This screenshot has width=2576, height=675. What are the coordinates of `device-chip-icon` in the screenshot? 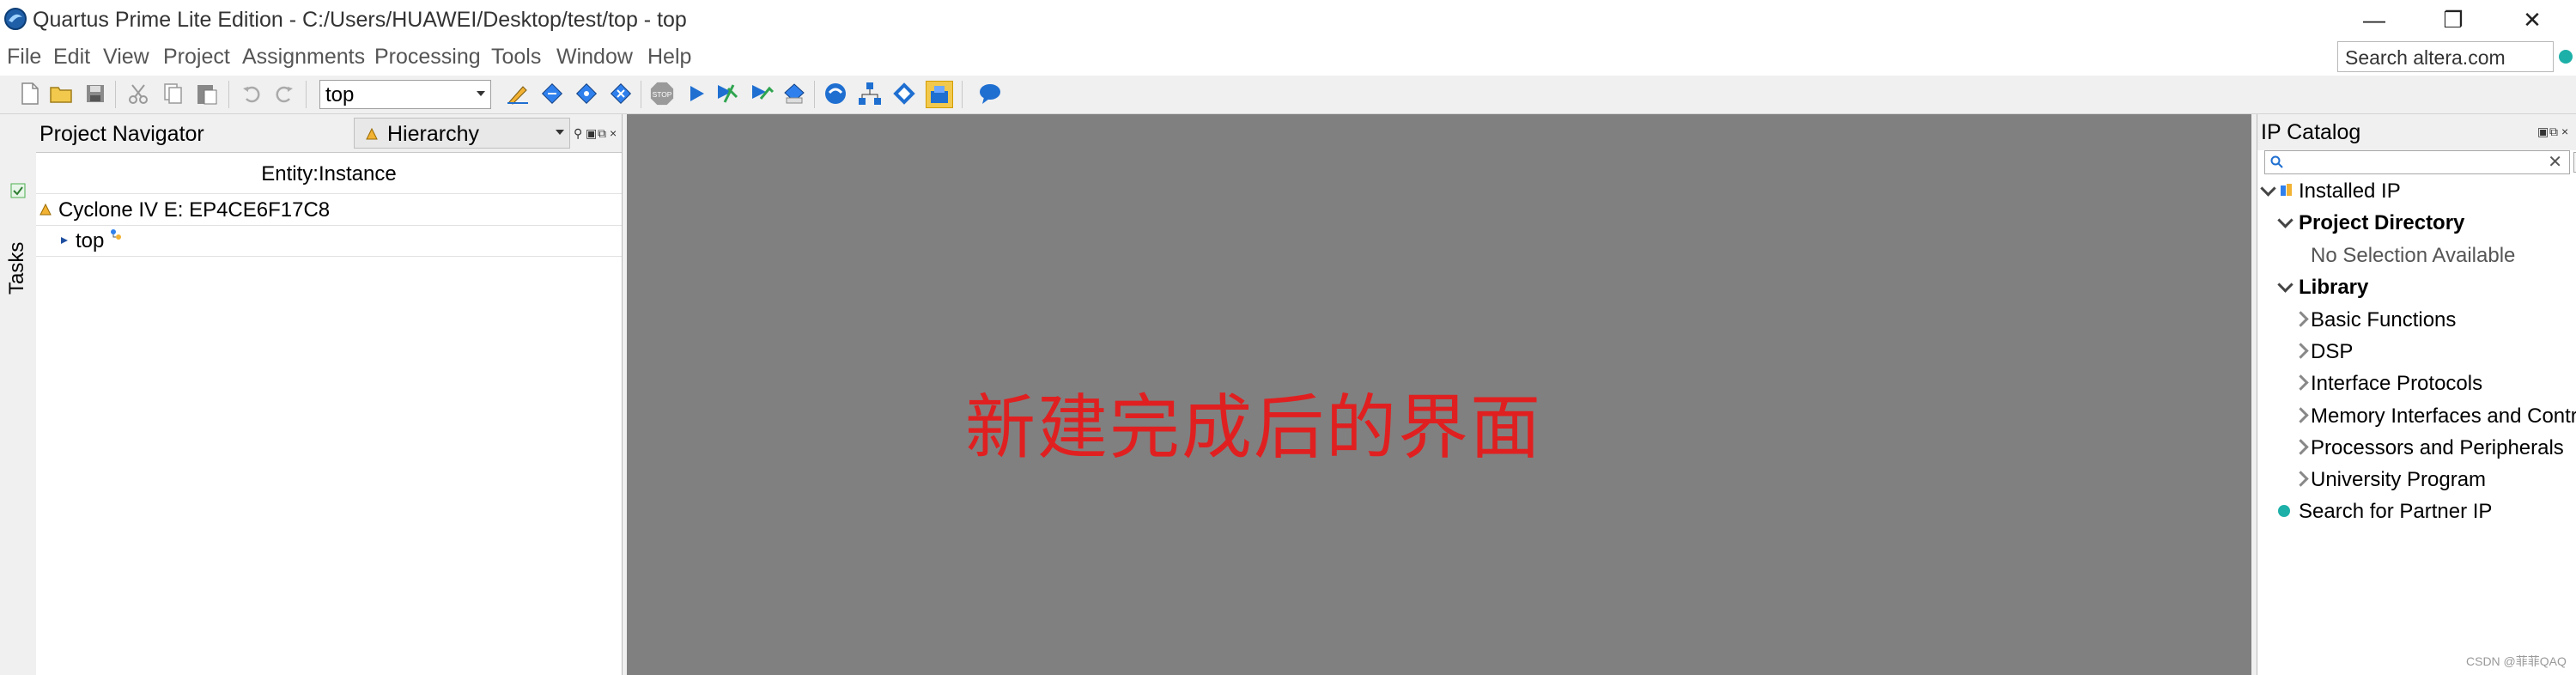 It's located at (45, 210).